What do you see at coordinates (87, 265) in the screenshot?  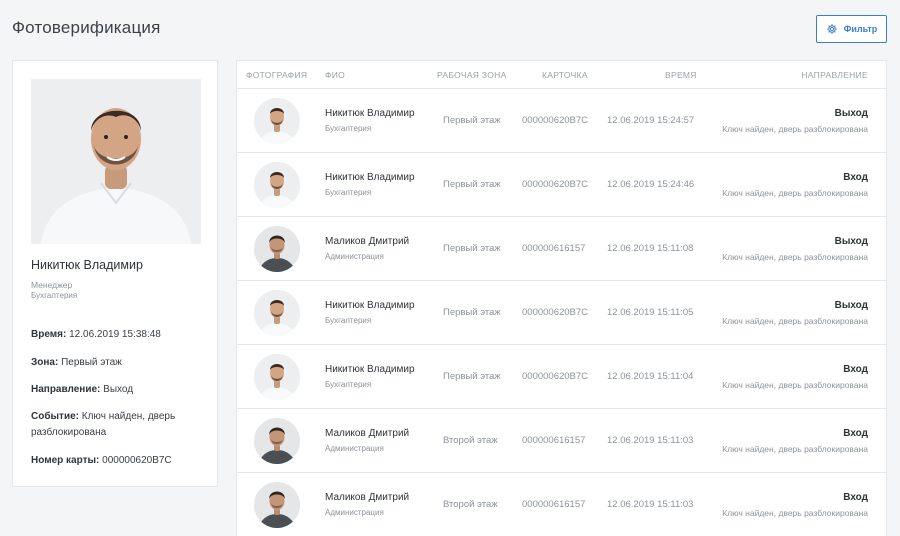 I see `person-name: Никитюк Владимир` at bounding box center [87, 265].